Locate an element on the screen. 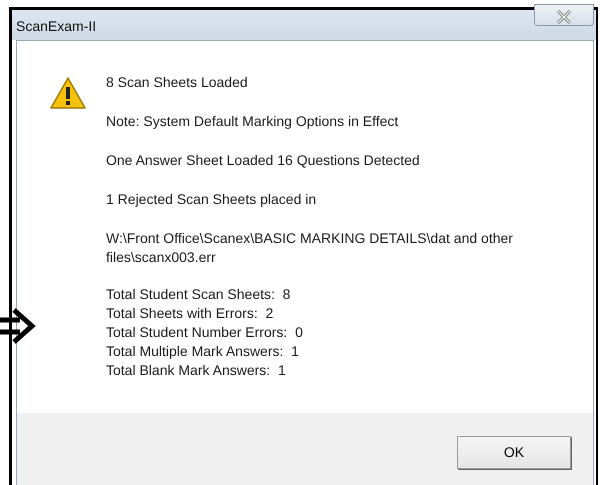 This screenshot has width=600, height=485. close-icon is located at coordinates (564, 17).